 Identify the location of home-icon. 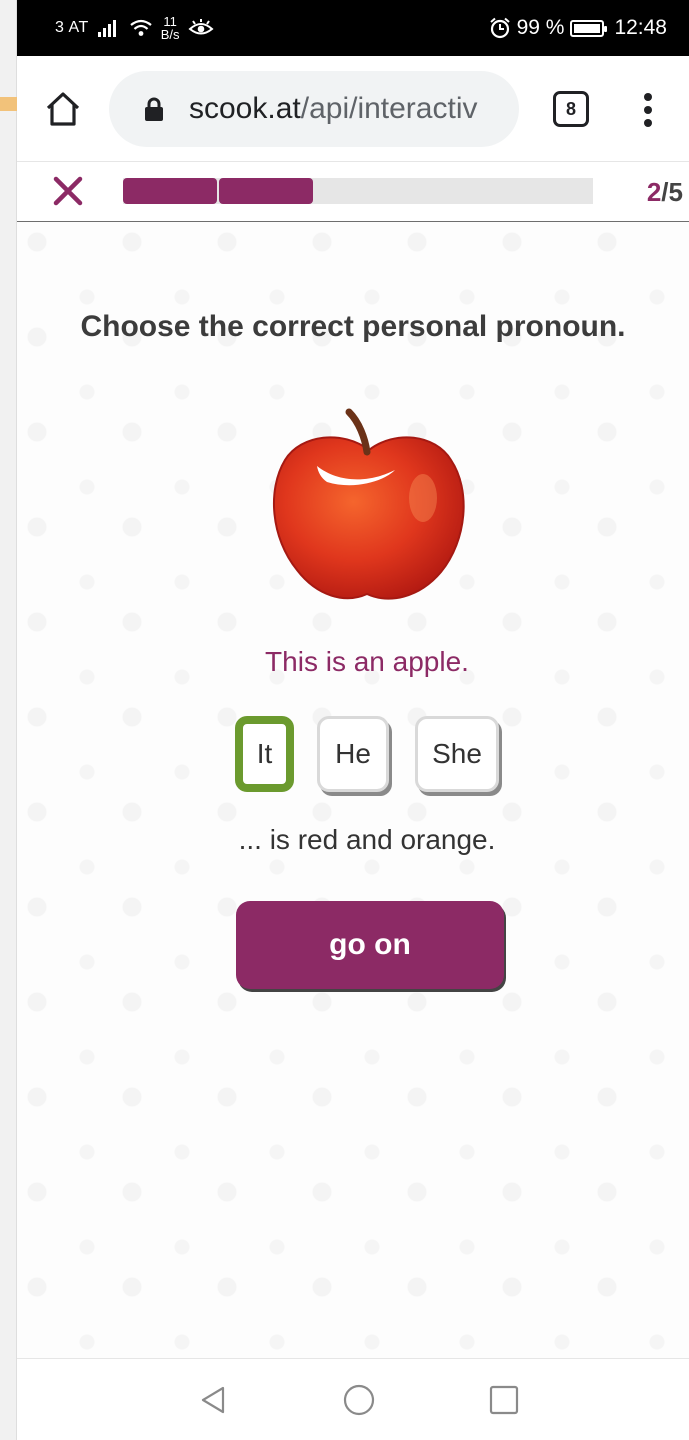
(63, 109).